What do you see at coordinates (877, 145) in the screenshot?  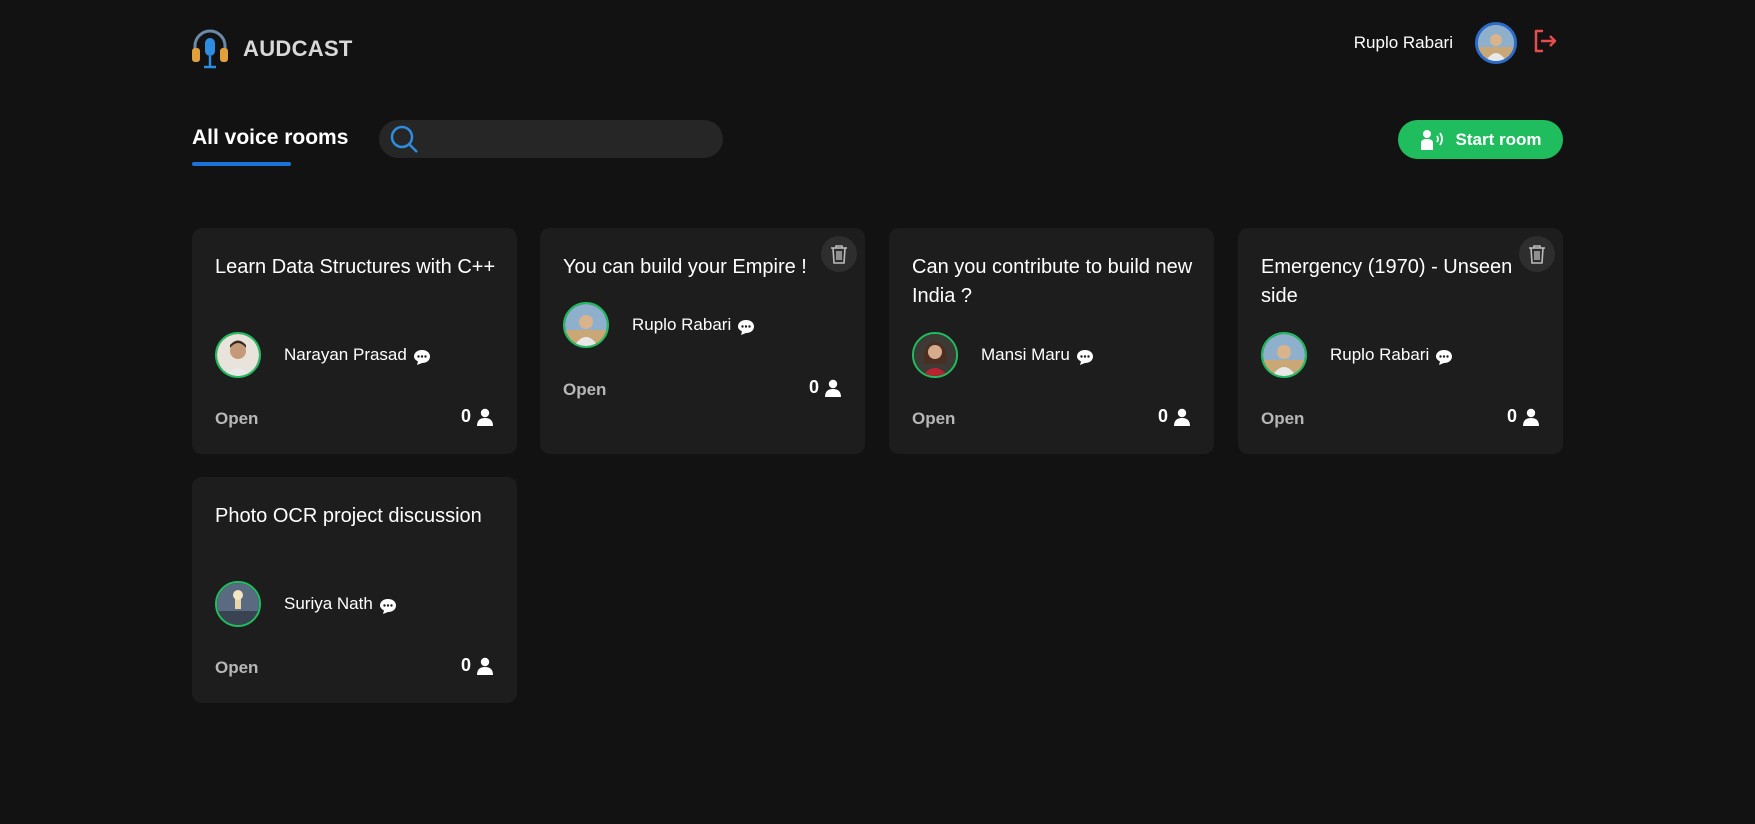 I see `toolbar: All voice rooms Start room` at bounding box center [877, 145].